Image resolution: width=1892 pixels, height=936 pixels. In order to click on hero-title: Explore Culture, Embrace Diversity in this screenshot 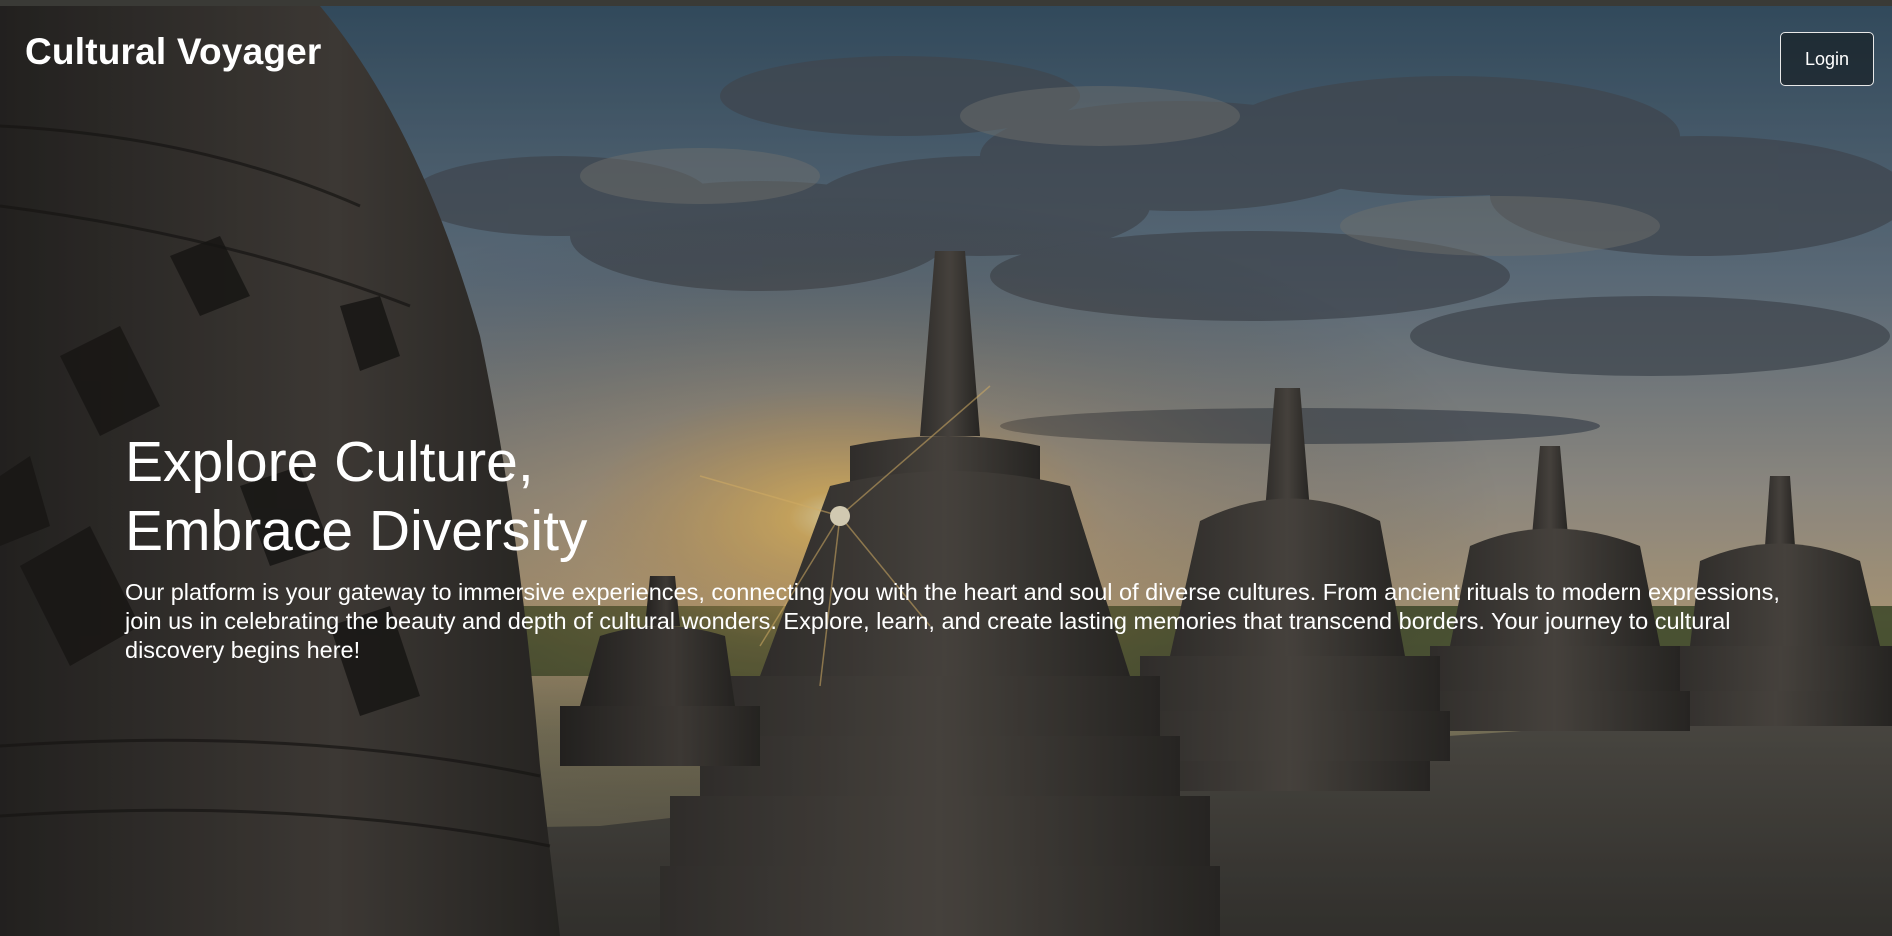, I will do `click(955, 497)`.